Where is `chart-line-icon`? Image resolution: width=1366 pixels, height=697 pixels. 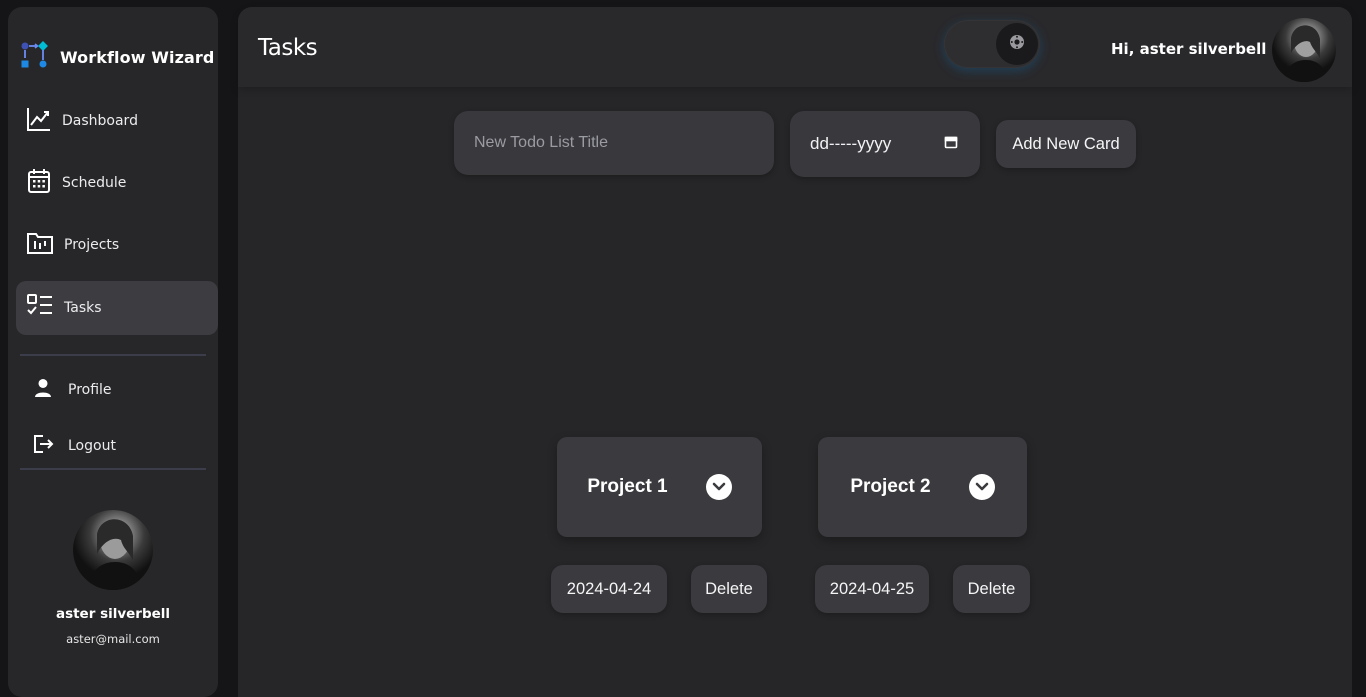
chart-line-icon is located at coordinates (39, 121).